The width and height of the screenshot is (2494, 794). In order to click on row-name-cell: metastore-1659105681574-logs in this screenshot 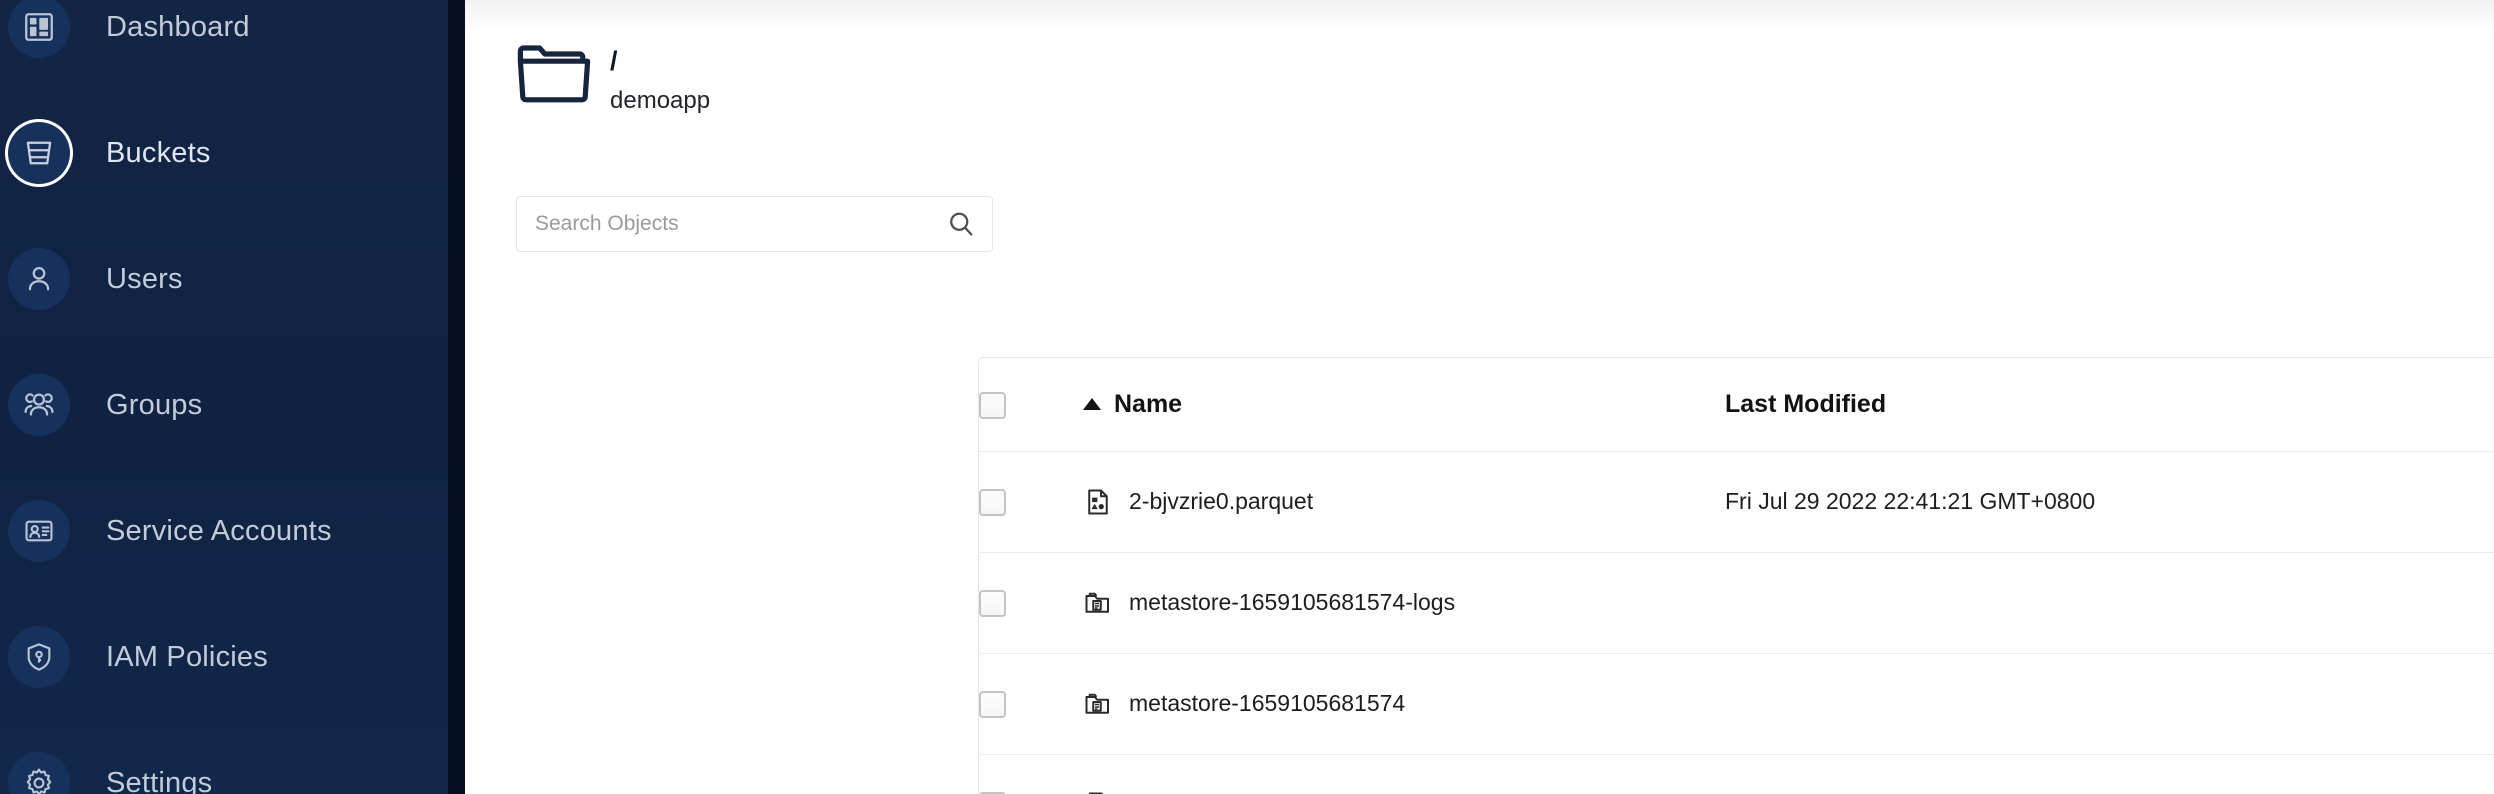, I will do `click(1404, 603)`.